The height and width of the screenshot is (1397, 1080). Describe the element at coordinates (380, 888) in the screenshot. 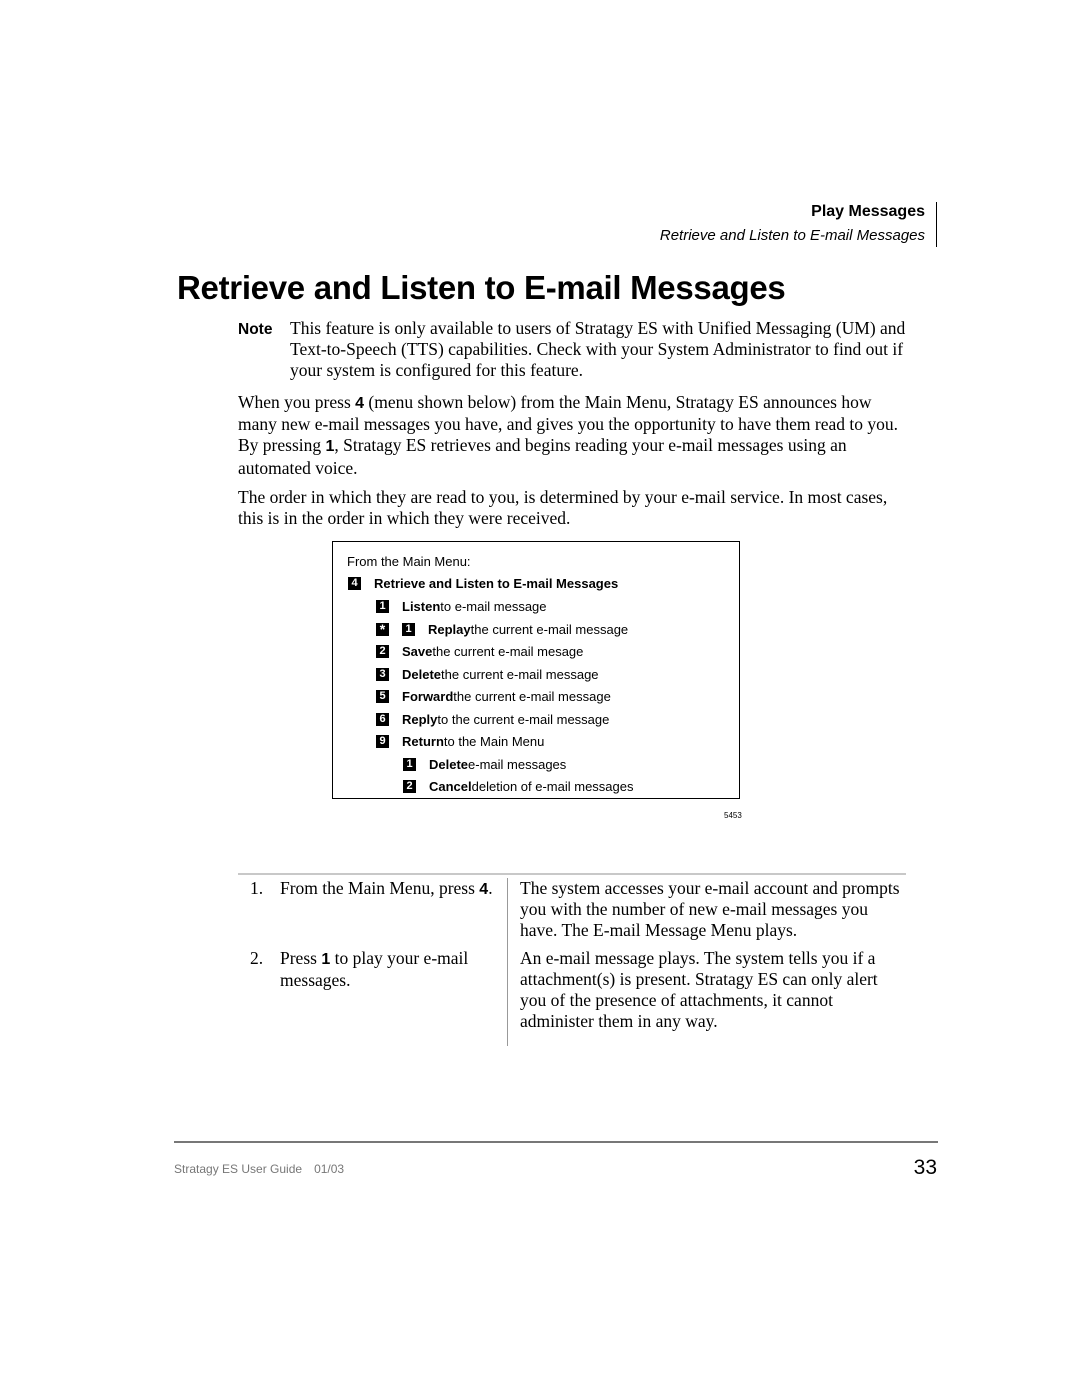

I see `text-span: From the Main Menu, press` at that location.